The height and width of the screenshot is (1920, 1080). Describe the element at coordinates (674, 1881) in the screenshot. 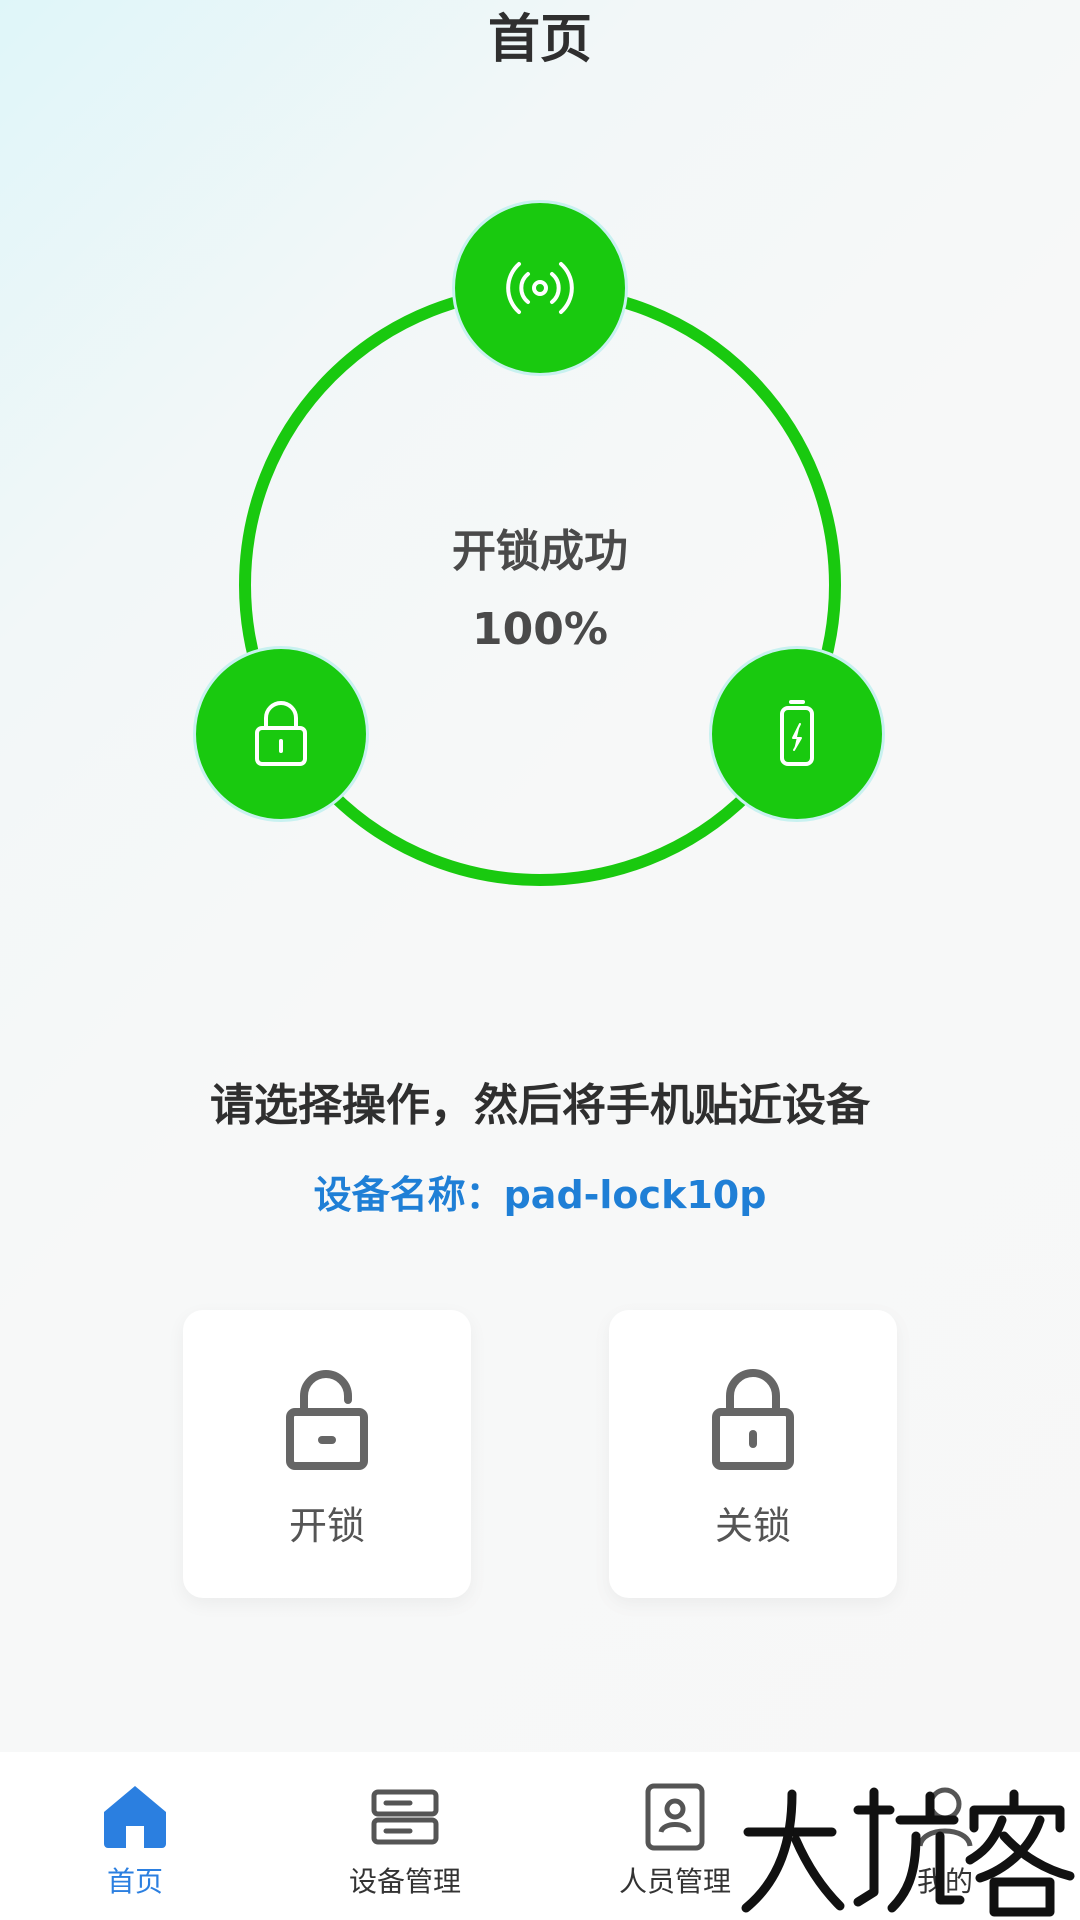

I see `tab-people-label: 人员管理` at that location.